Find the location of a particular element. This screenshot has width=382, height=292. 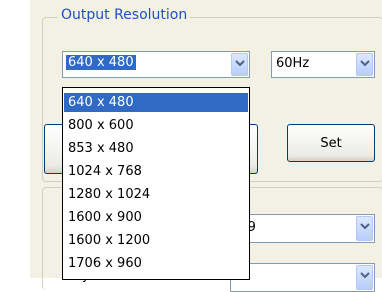

key-lock-dropdown-button is located at coordinates (364, 277).